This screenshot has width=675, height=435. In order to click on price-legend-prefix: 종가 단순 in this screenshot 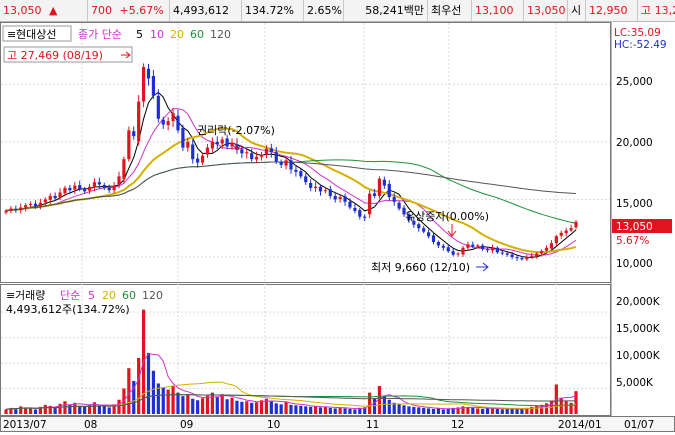, I will do `click(100, 34)`.